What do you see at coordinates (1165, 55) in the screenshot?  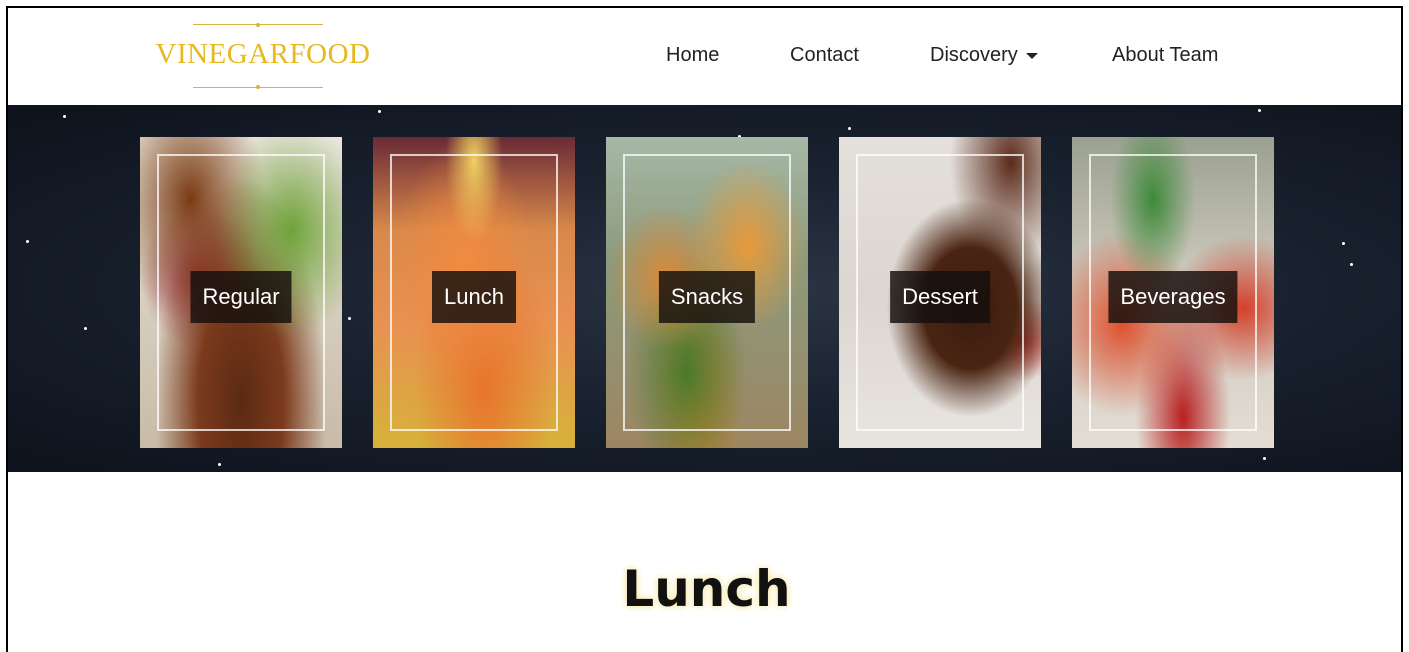 I see `nav-about-team: About Team` at bounding box center [1165, 55].